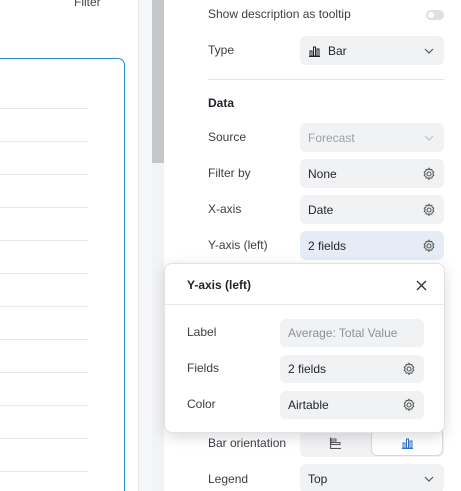 The width and height of the screenshot is (461, 491). Describe the element at coordinates (322, 173) in the screenshot. I see `filter-by-value: None` at that location.